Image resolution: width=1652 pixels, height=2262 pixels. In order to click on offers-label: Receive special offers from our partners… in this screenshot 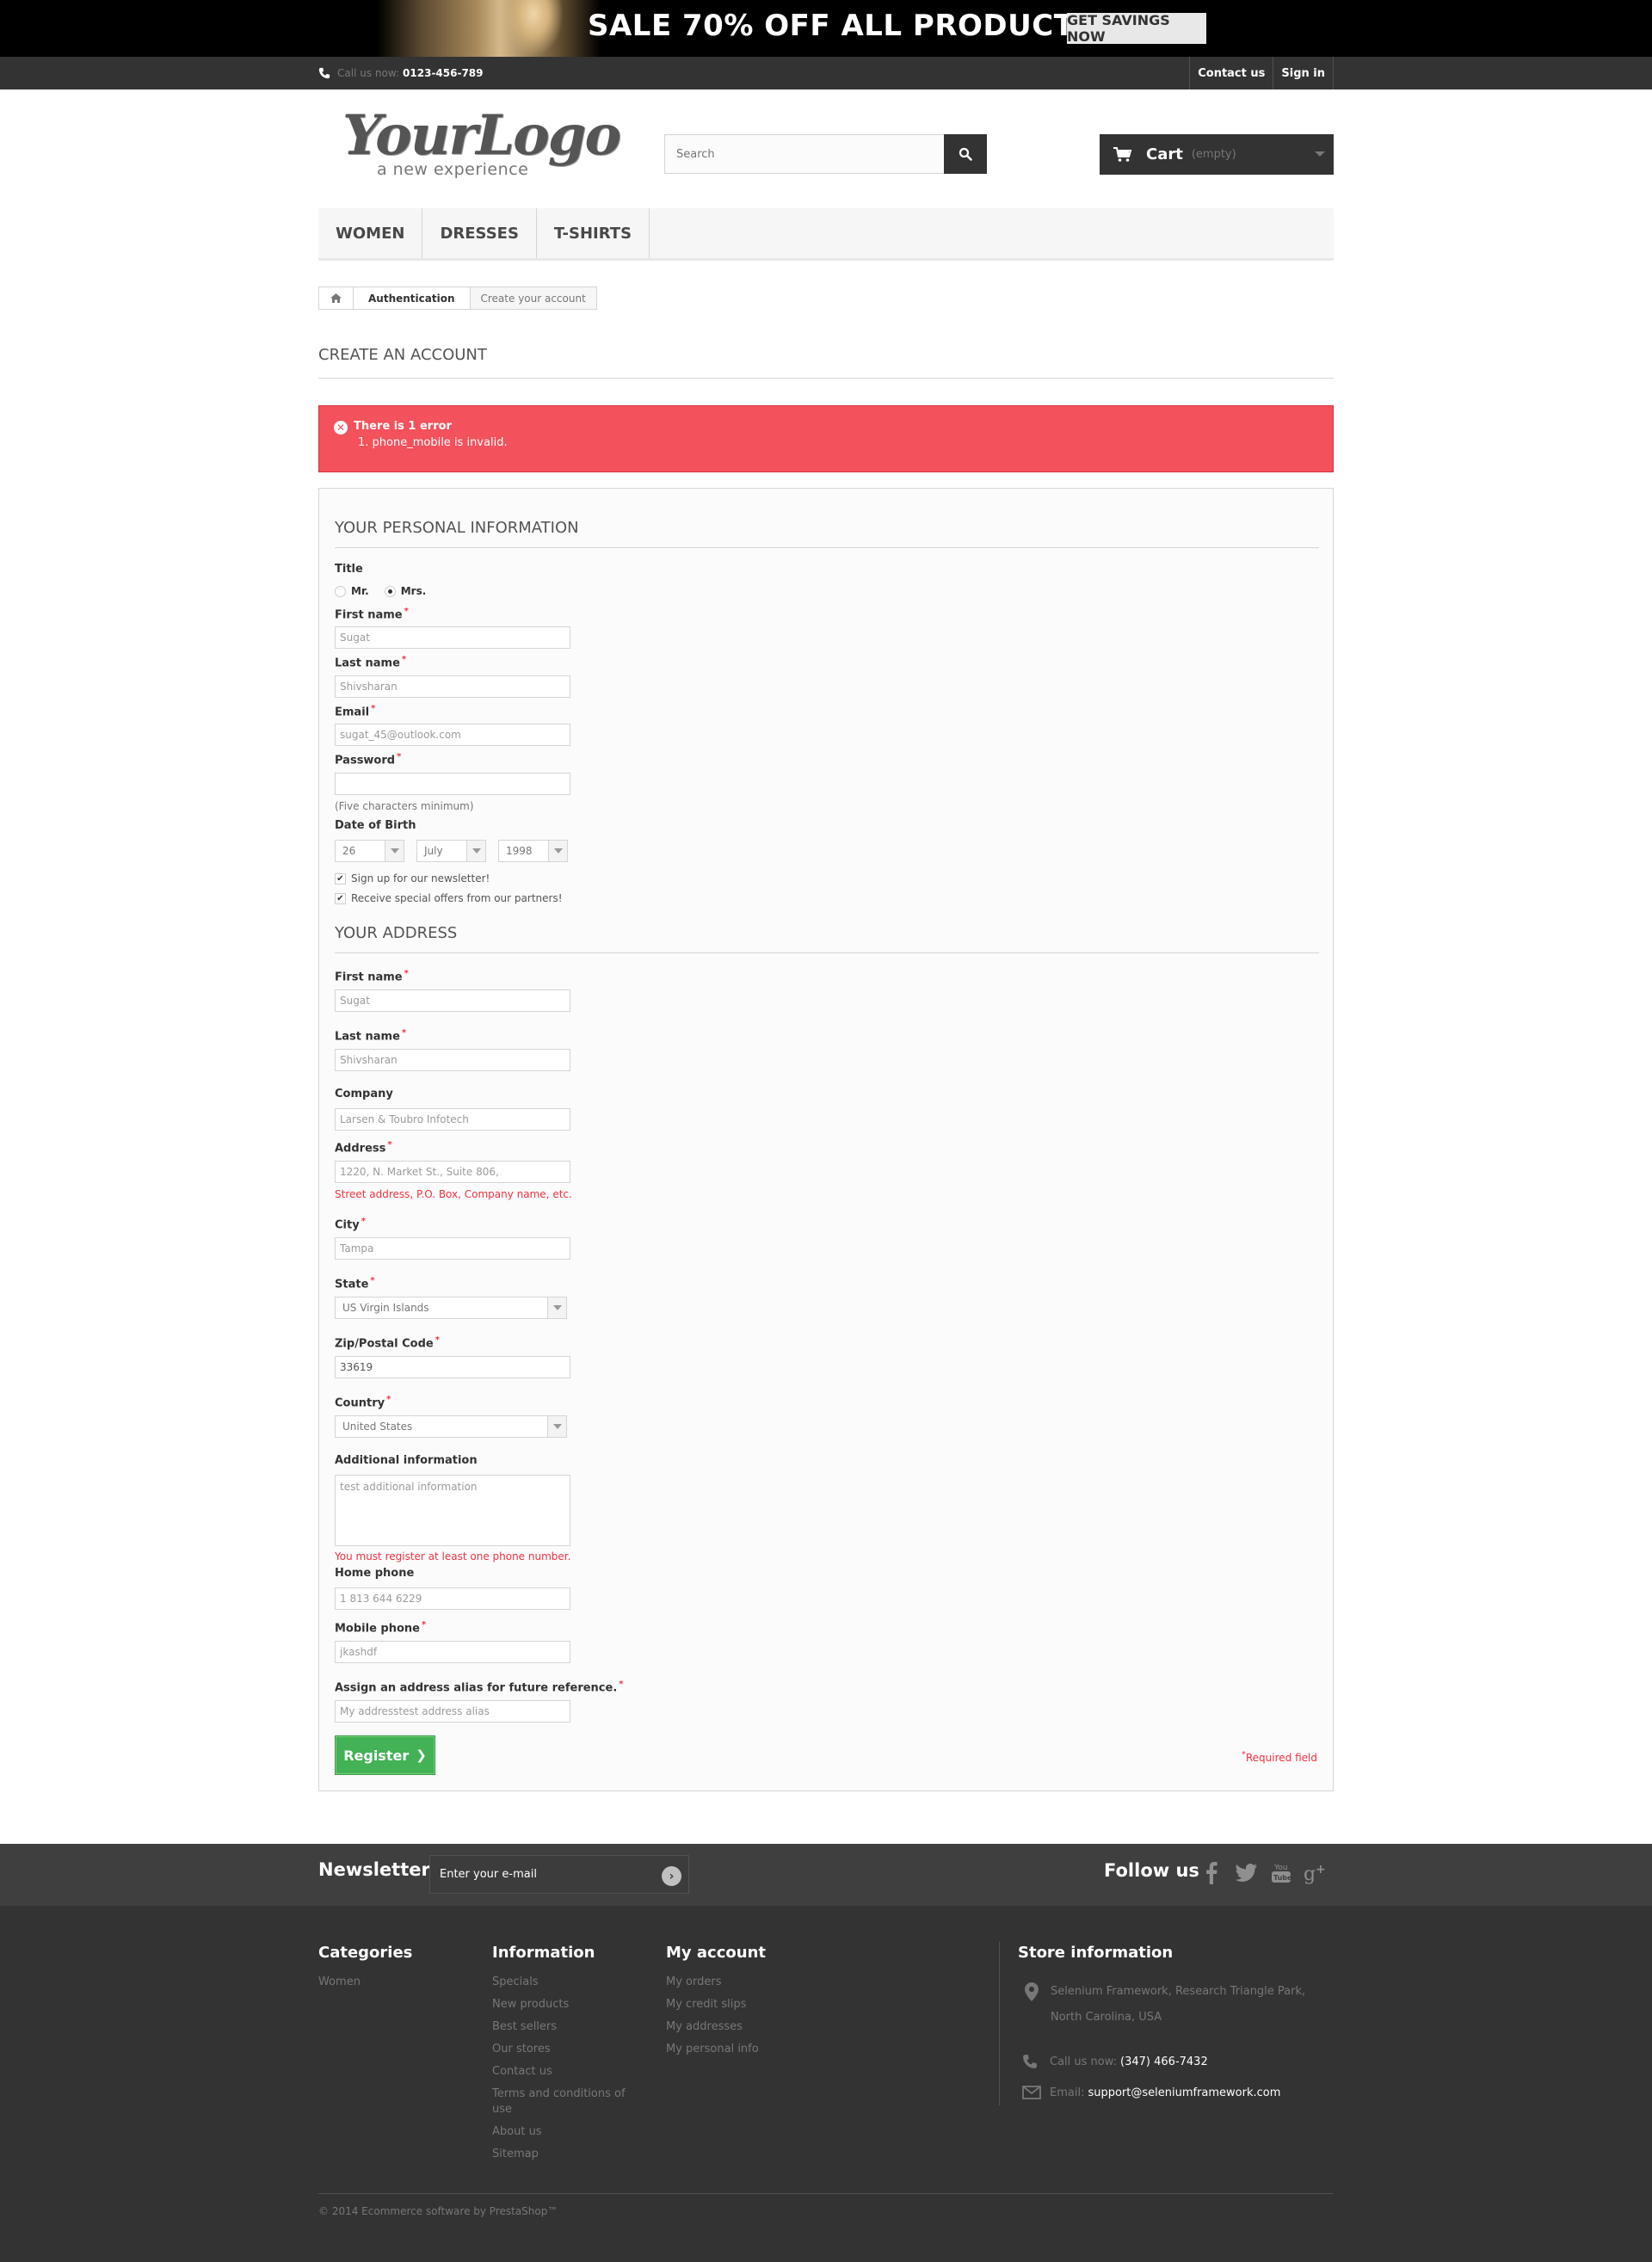, I will do `click(457, 898)`.